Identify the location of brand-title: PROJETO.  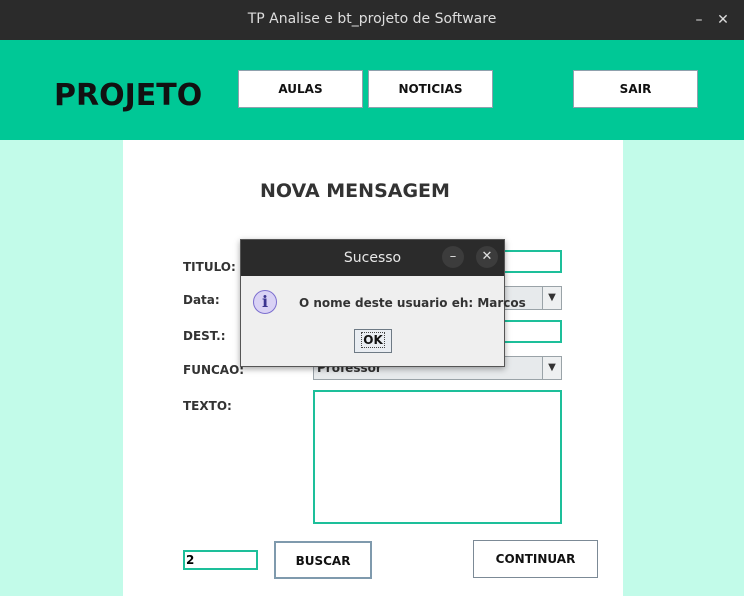
(128, 95).